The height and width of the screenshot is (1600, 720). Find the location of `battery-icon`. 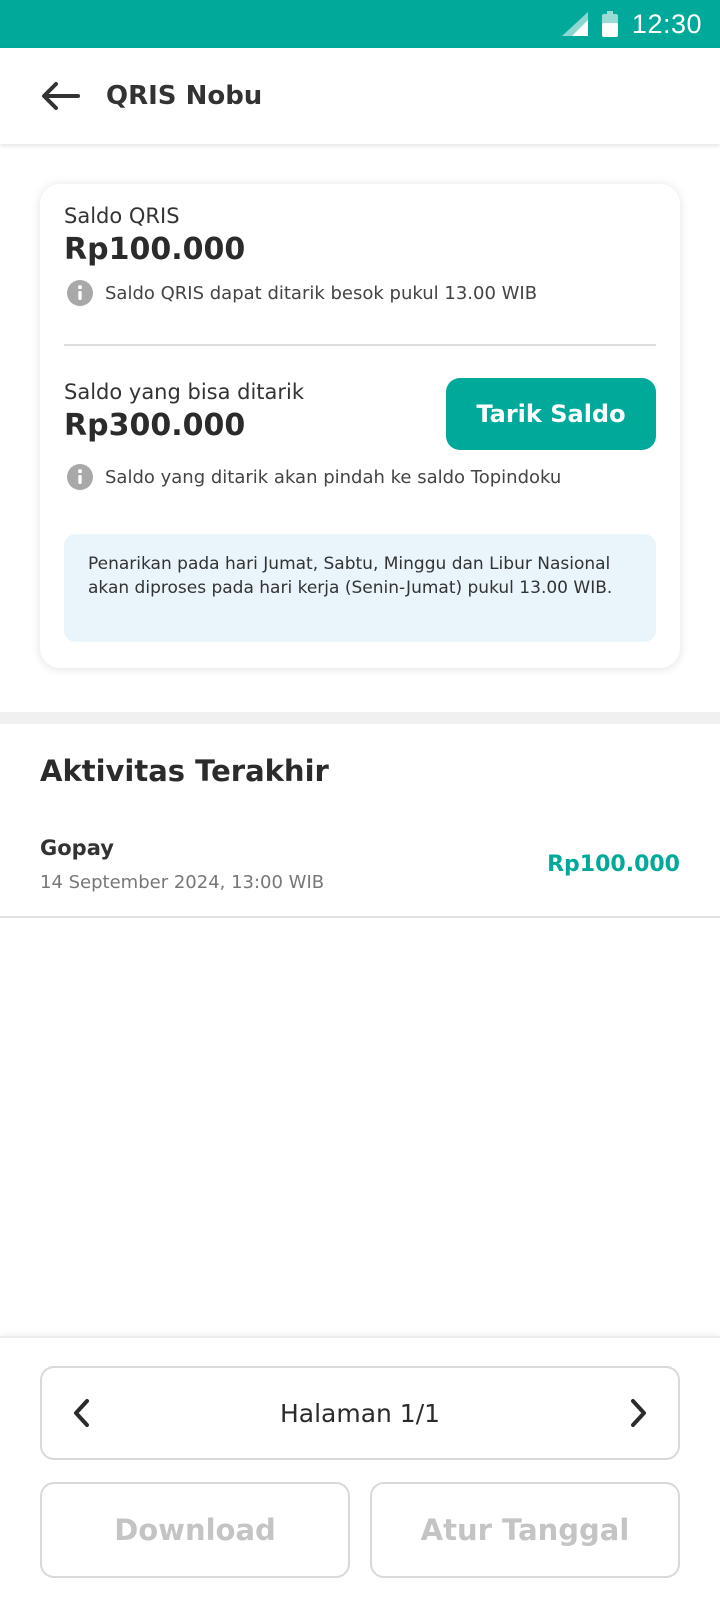

battery-icon is located at coordinates (609, 24).